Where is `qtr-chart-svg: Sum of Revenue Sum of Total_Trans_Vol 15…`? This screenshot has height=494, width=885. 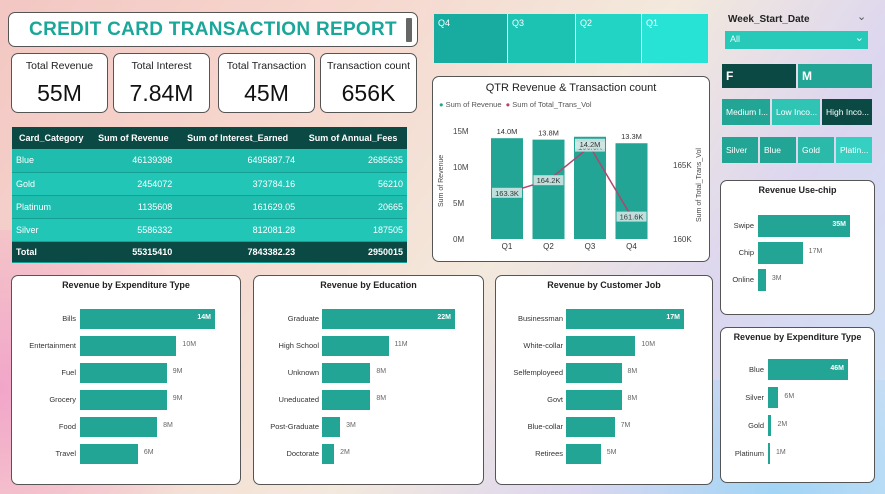
qtr-chart-svg: Sum of Revenue Sum of Total_Trans_Vol 15… is located at coordinates (570, 189).